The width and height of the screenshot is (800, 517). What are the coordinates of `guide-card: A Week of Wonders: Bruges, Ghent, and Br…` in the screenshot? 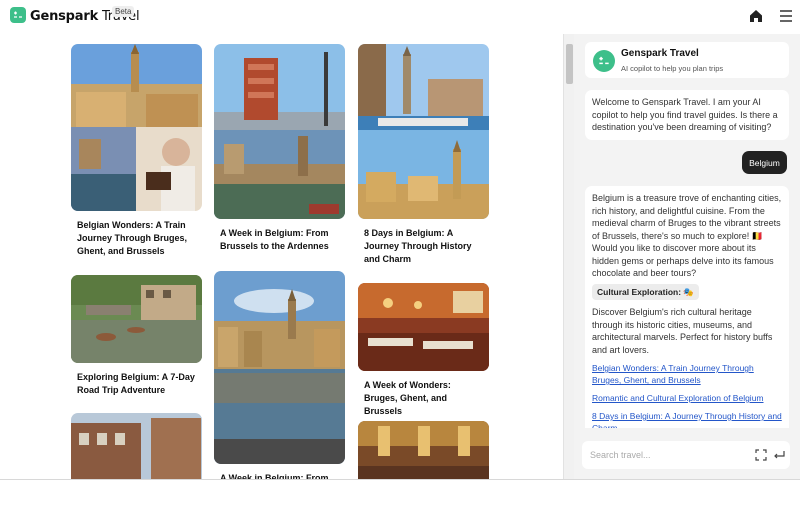 It's located at (423, 350).